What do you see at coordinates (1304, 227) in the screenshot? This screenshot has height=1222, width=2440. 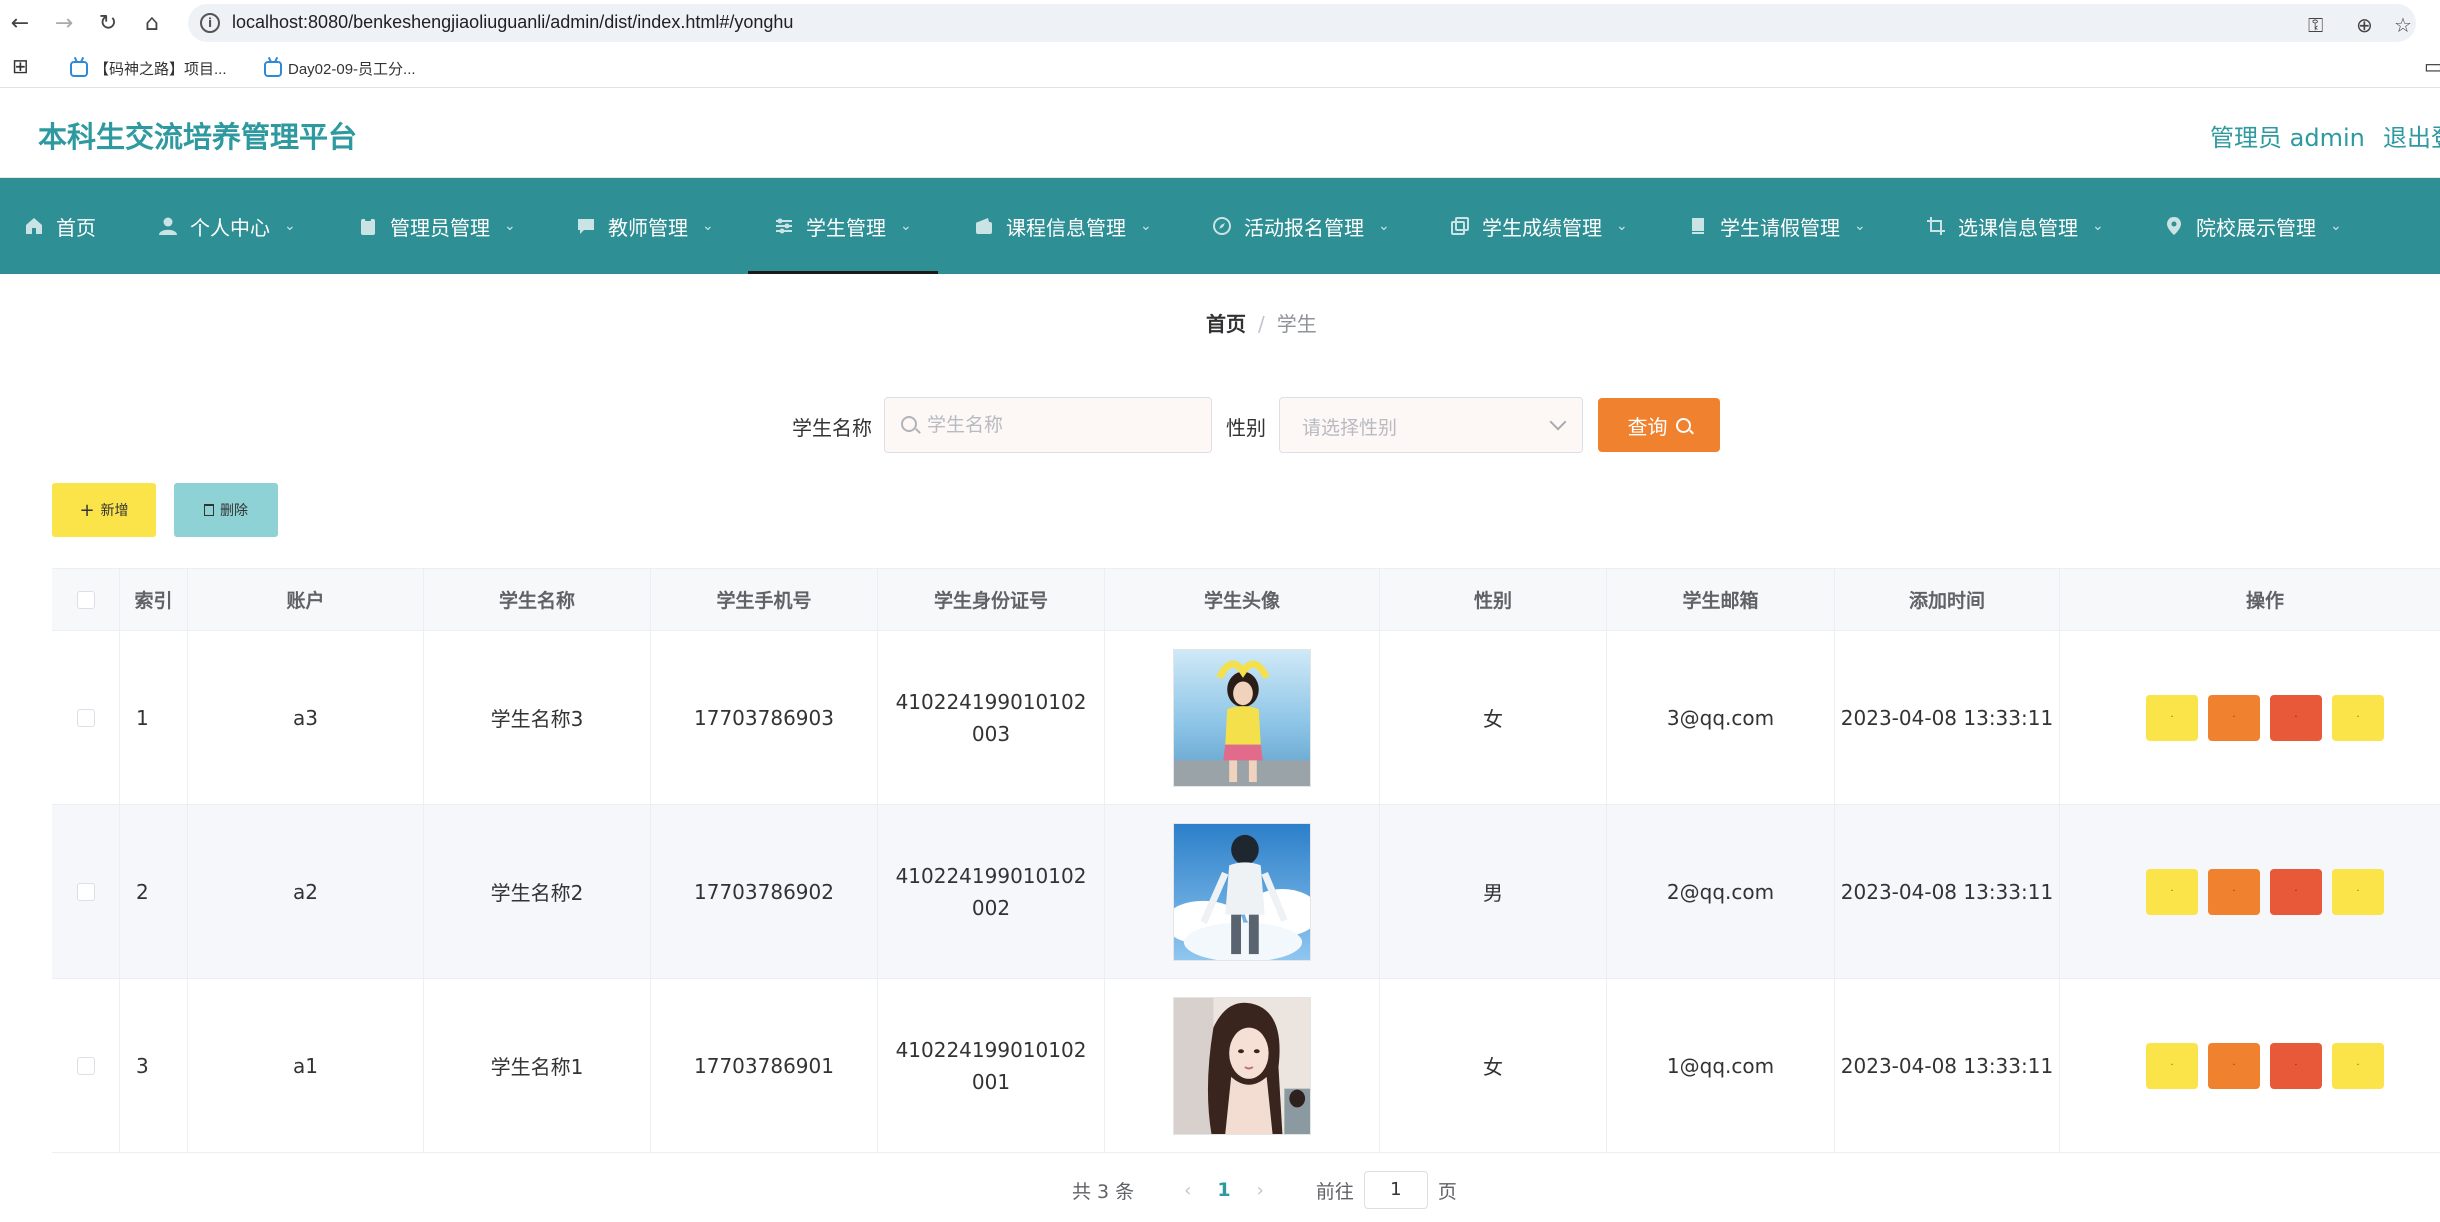 I see `nav-label: 活动报名管理` at bounding box center [1304, 227].